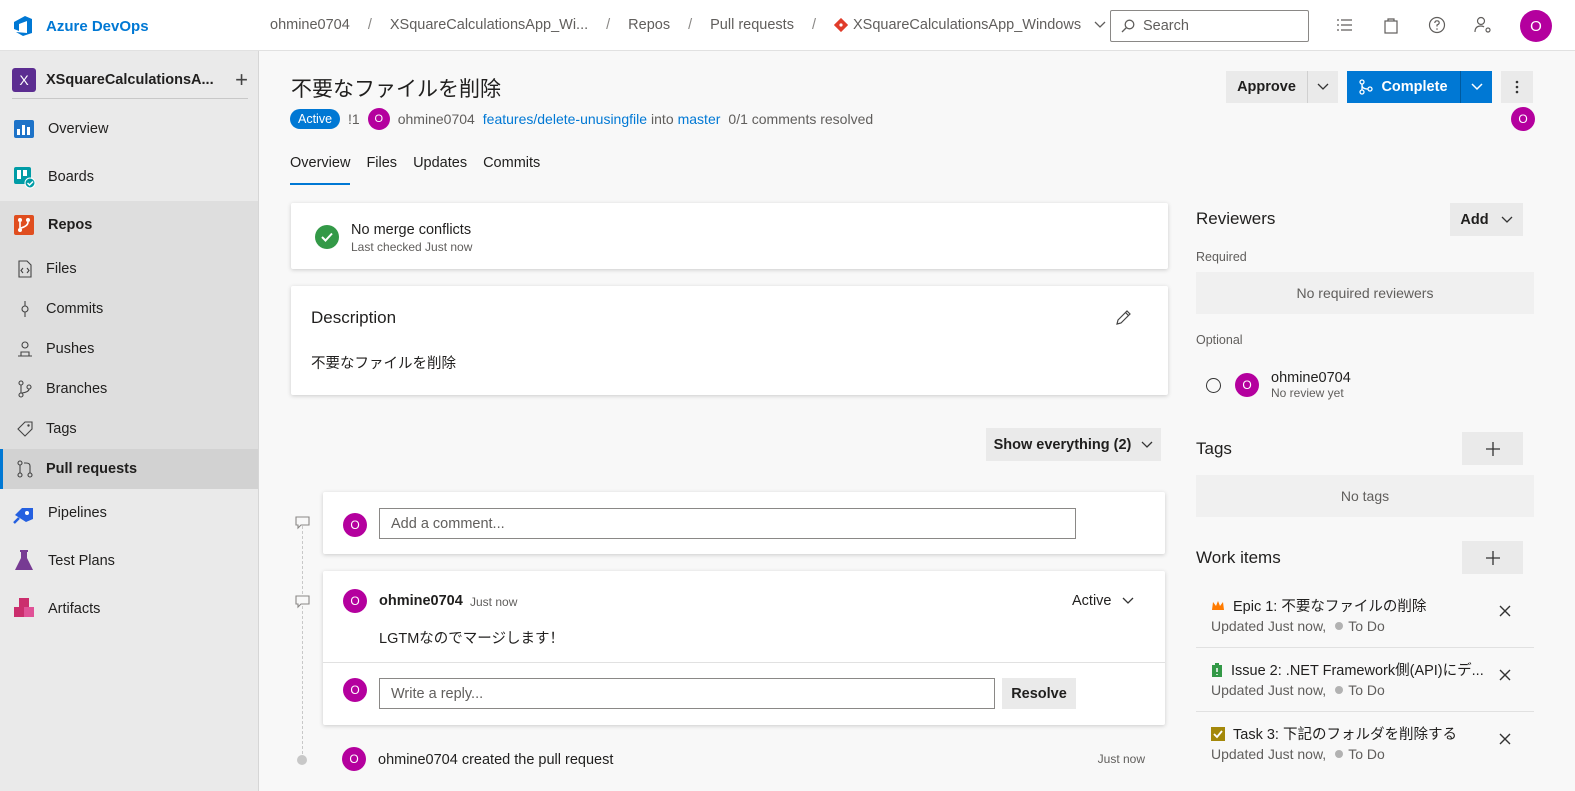 This screenshot has width=1575, height=791. I want to click on source-branch-link: features/delete-unusingfile, so click(565, 119).